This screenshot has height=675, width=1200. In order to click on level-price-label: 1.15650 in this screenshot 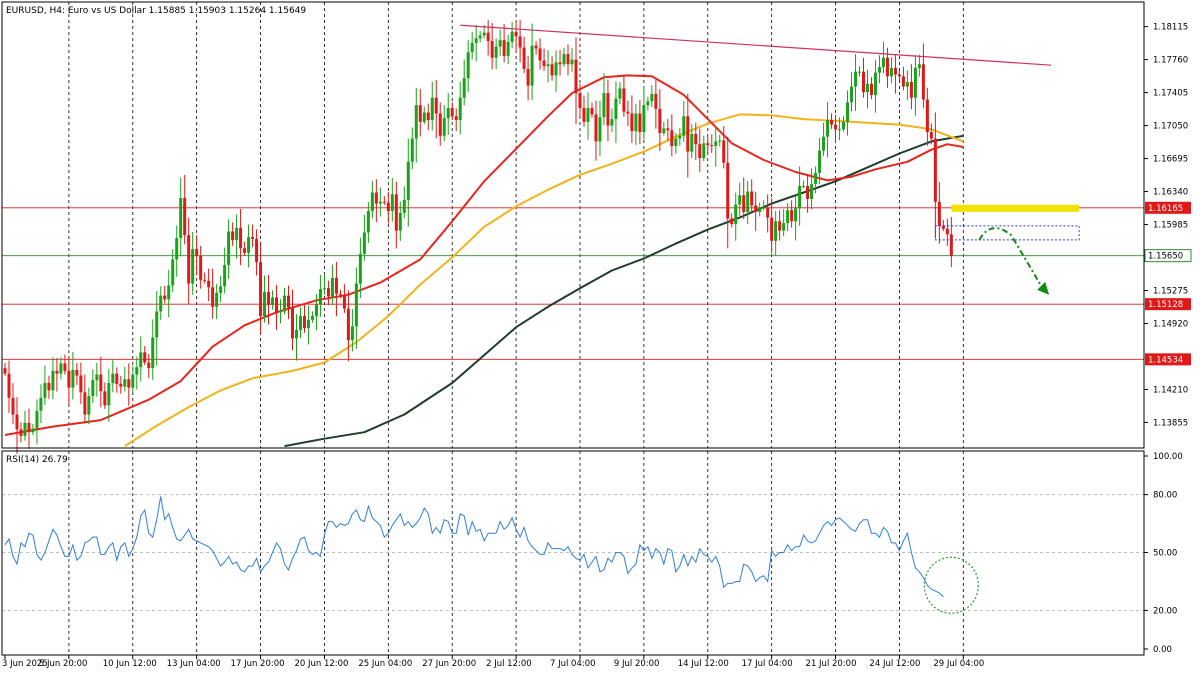, I will do `click(1165, 257)`.